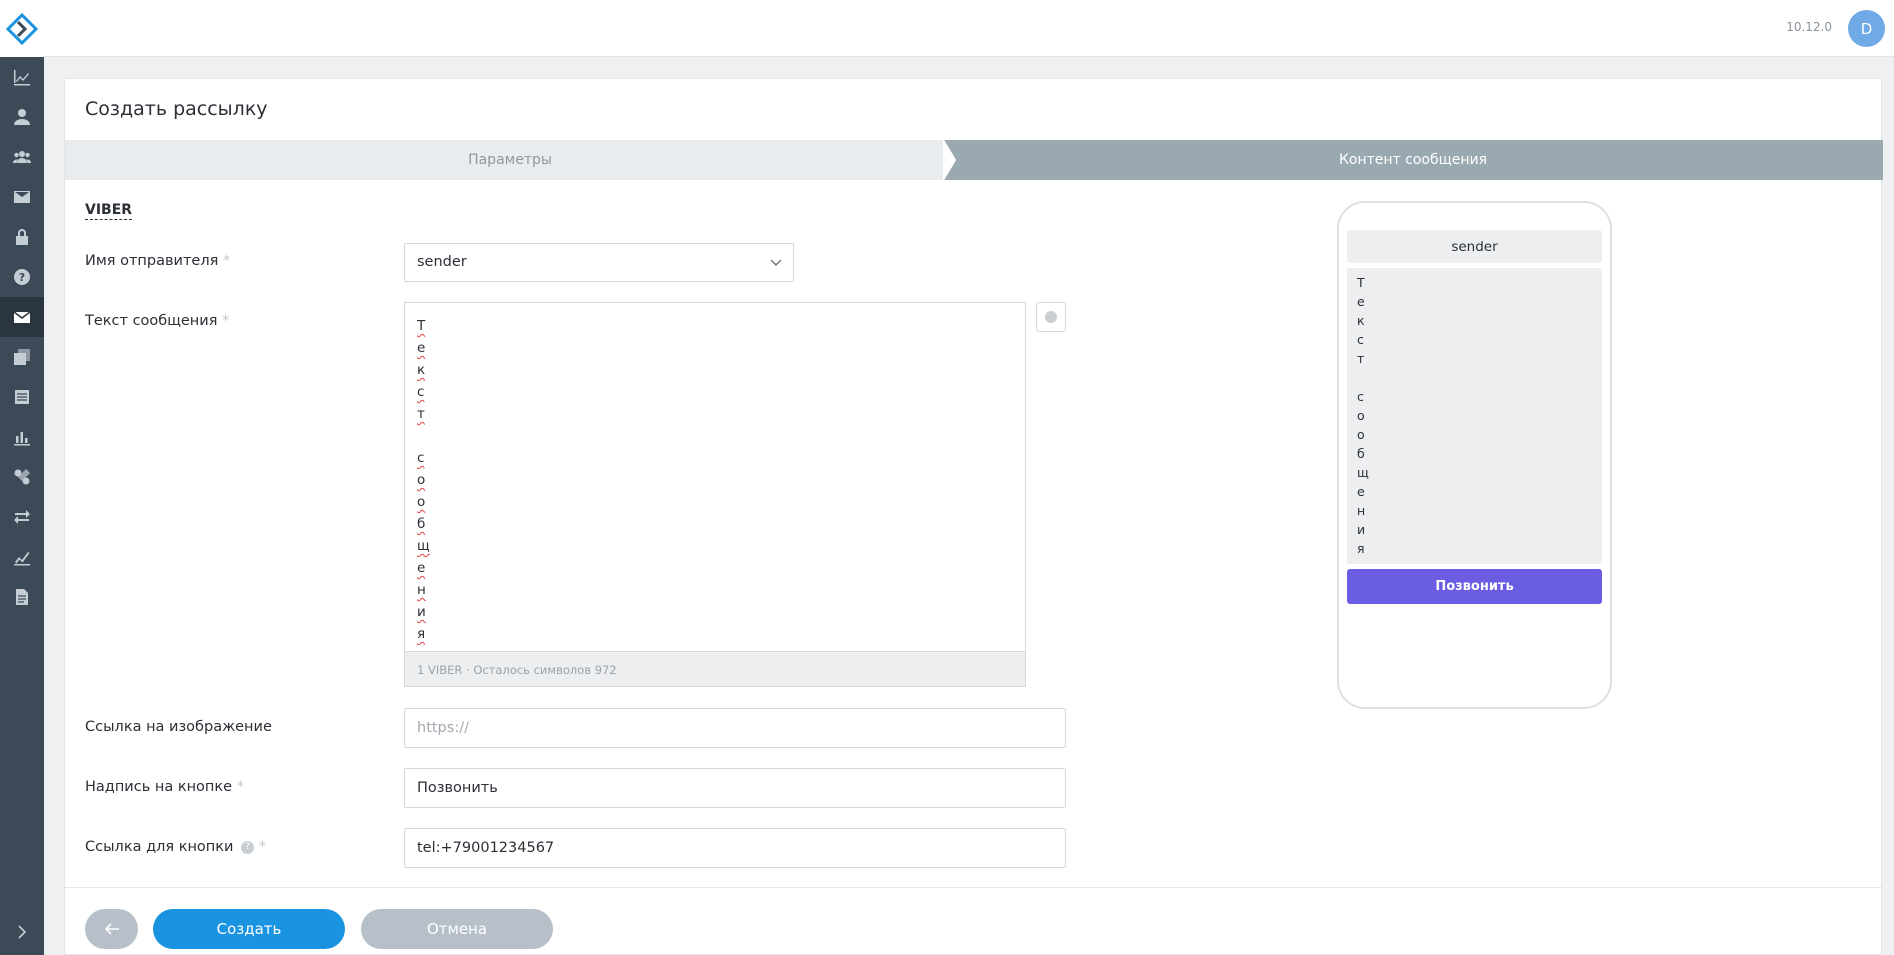 This screenshot has width=1894, height=955. I want to click on button-link-label: Ссылка для кнопки ? *, so click(175, 847).